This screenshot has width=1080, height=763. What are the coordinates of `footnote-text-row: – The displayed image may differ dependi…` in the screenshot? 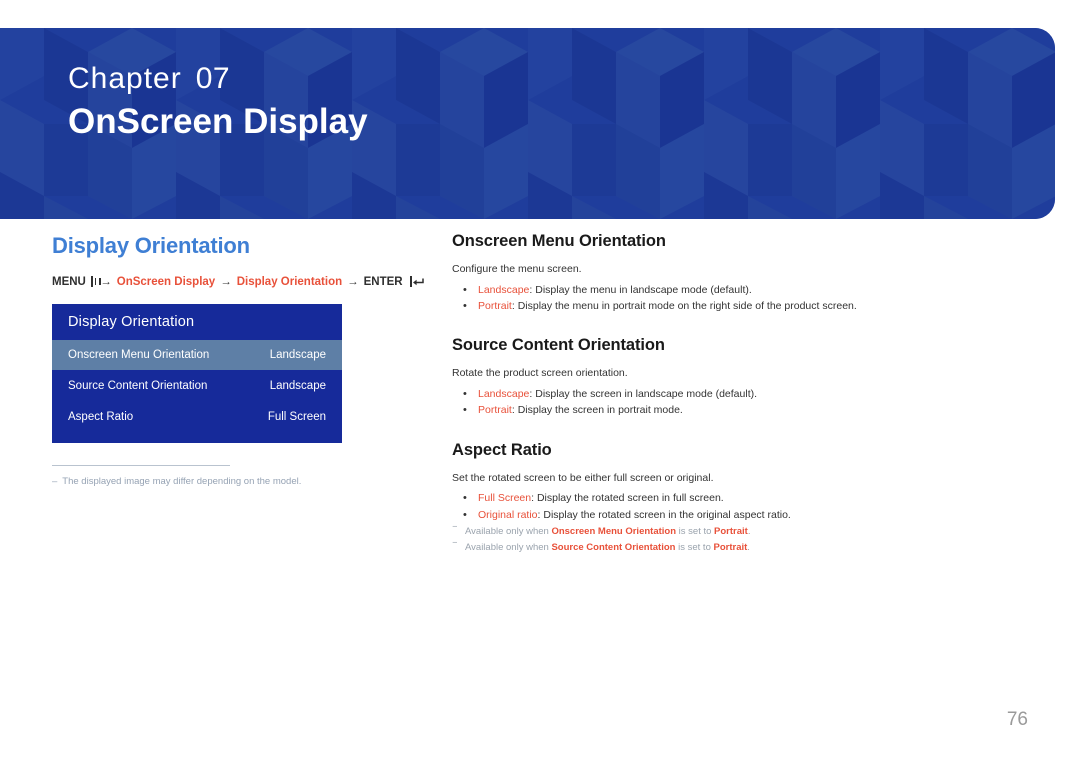 It's located at (197, 481).